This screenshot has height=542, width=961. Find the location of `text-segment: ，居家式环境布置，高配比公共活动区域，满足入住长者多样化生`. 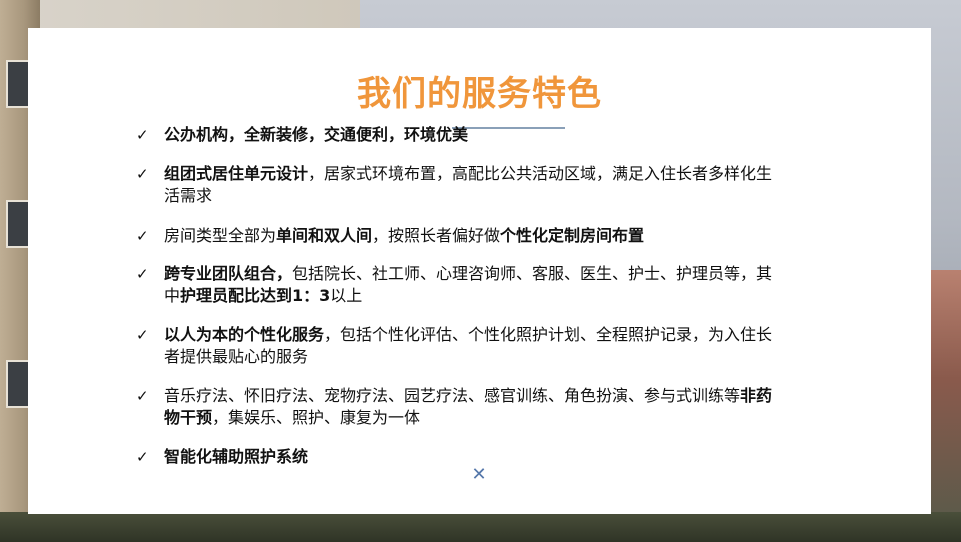

text-segment: ，居家式环境布置，高配比公共活动区域，满足入住长者多样化生 is located at coordinates (540, 173).